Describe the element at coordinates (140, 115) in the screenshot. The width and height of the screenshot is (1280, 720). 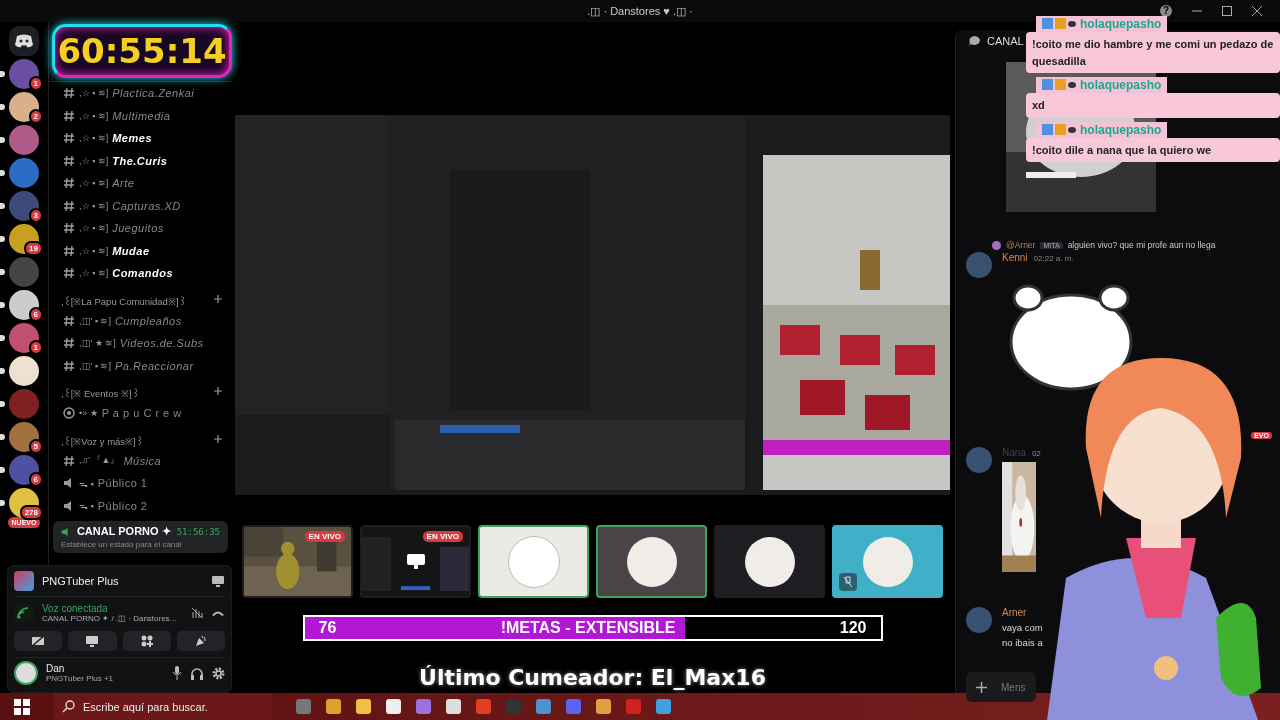
I see `channel-item: ,☆ ▪ ≋] Multimedia` at that location.